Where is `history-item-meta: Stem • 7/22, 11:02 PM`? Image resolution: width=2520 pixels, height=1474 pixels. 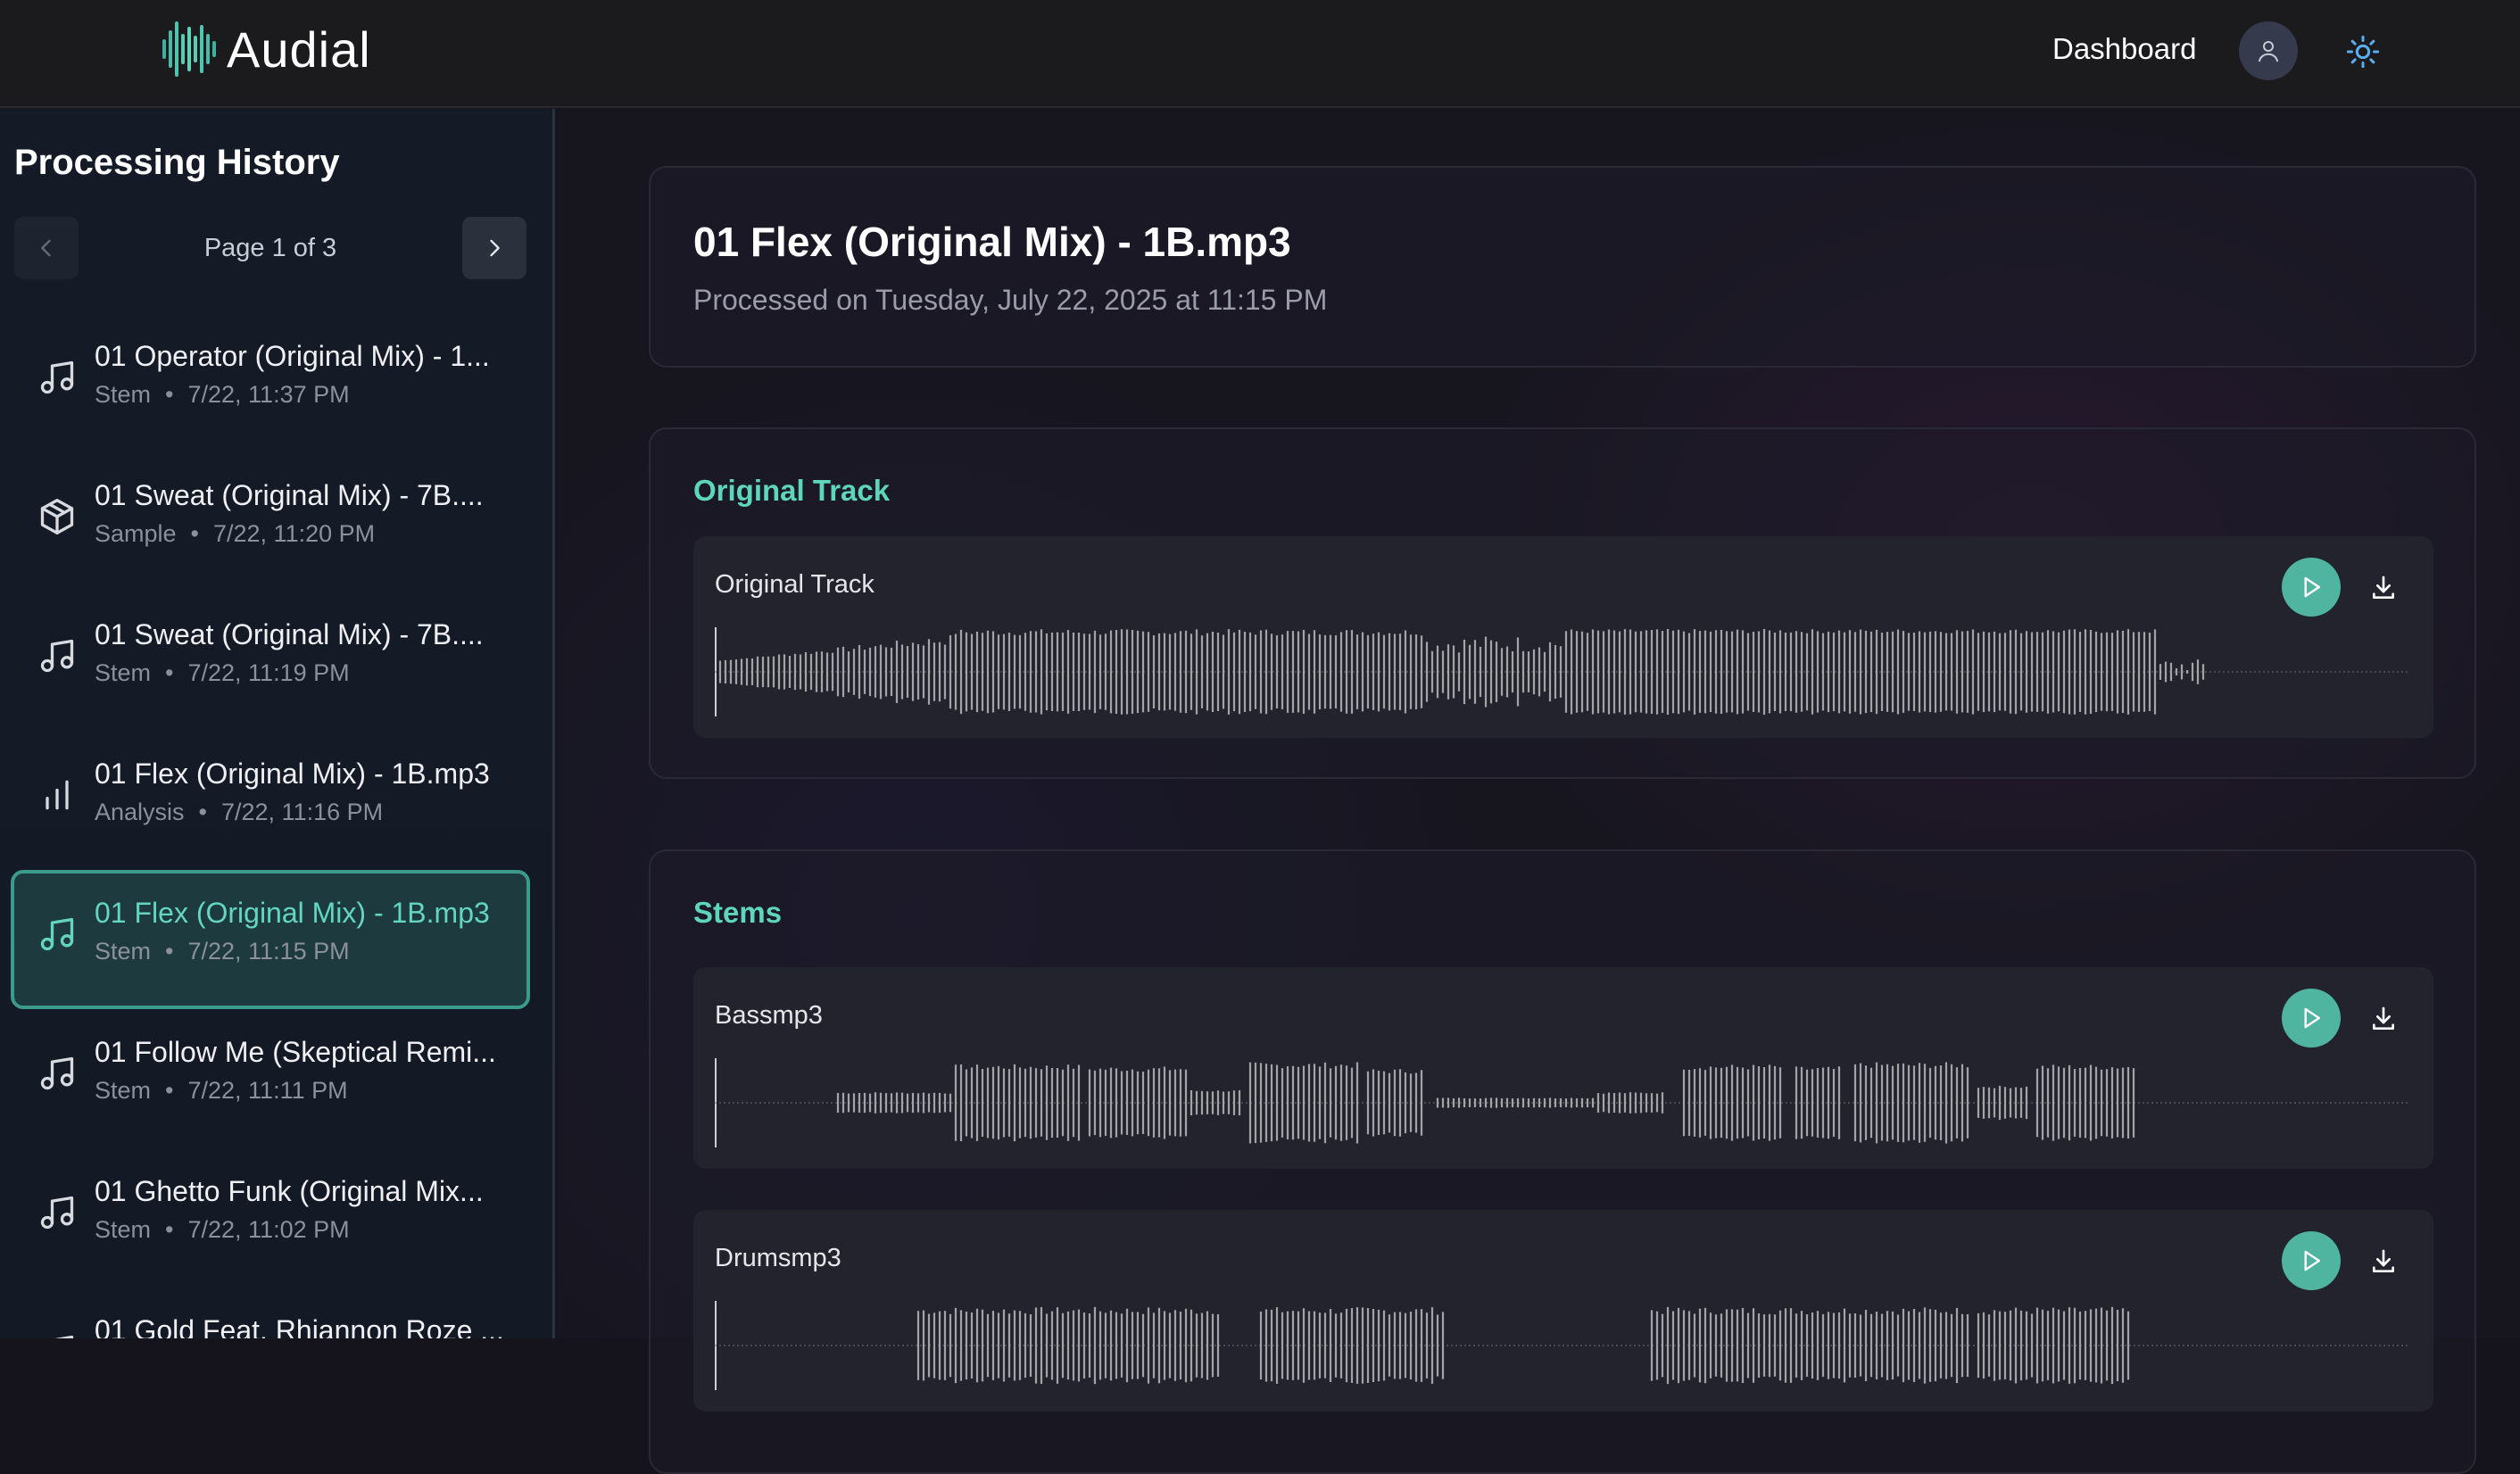
history-item-meta: Stem • 7/22, 11:02 PM is located at coordinates (222, 1230).